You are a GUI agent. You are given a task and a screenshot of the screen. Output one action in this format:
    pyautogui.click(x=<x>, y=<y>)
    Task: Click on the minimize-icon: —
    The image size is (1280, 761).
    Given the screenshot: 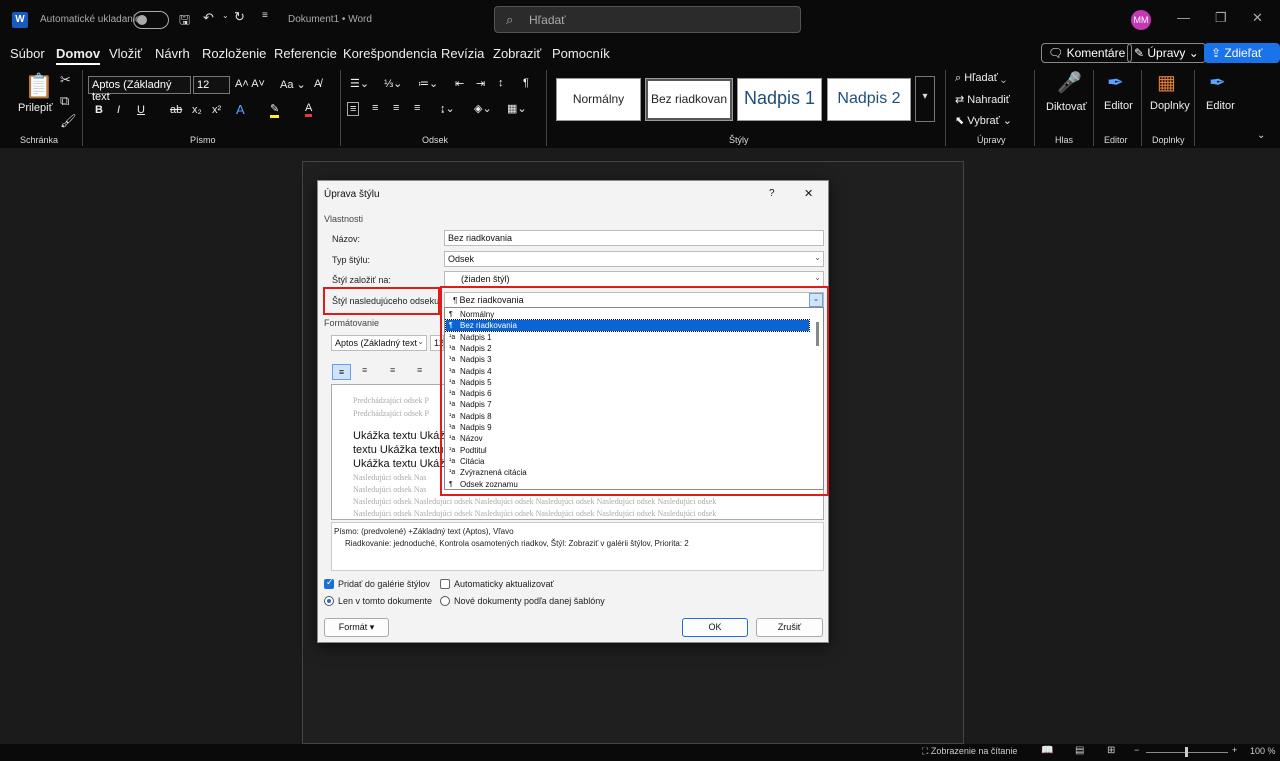 What is the action you would take?
    pyautogui.click(x=1183, y=17)
    